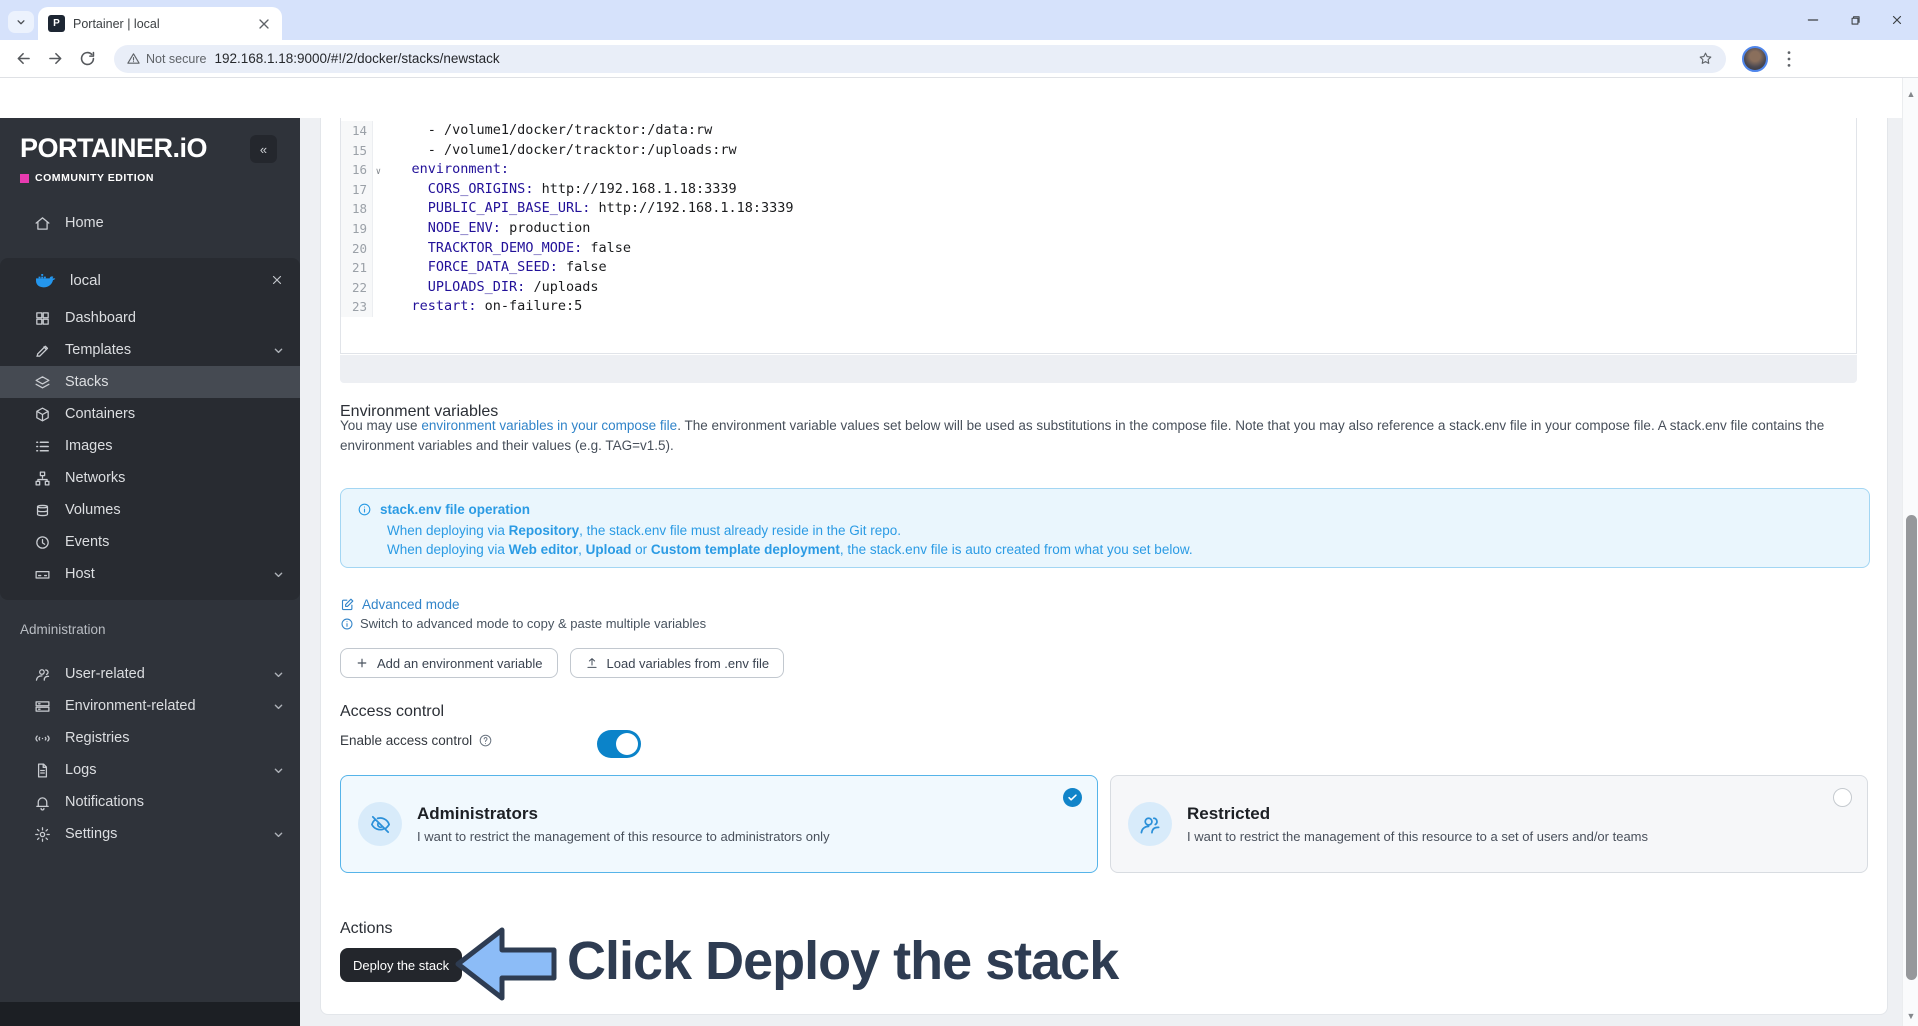  What do you see at coordinates (677, 663) in the screenshot?
I see `load-env-file-button: Load variables from .env file` at bounding box center [677, 663].